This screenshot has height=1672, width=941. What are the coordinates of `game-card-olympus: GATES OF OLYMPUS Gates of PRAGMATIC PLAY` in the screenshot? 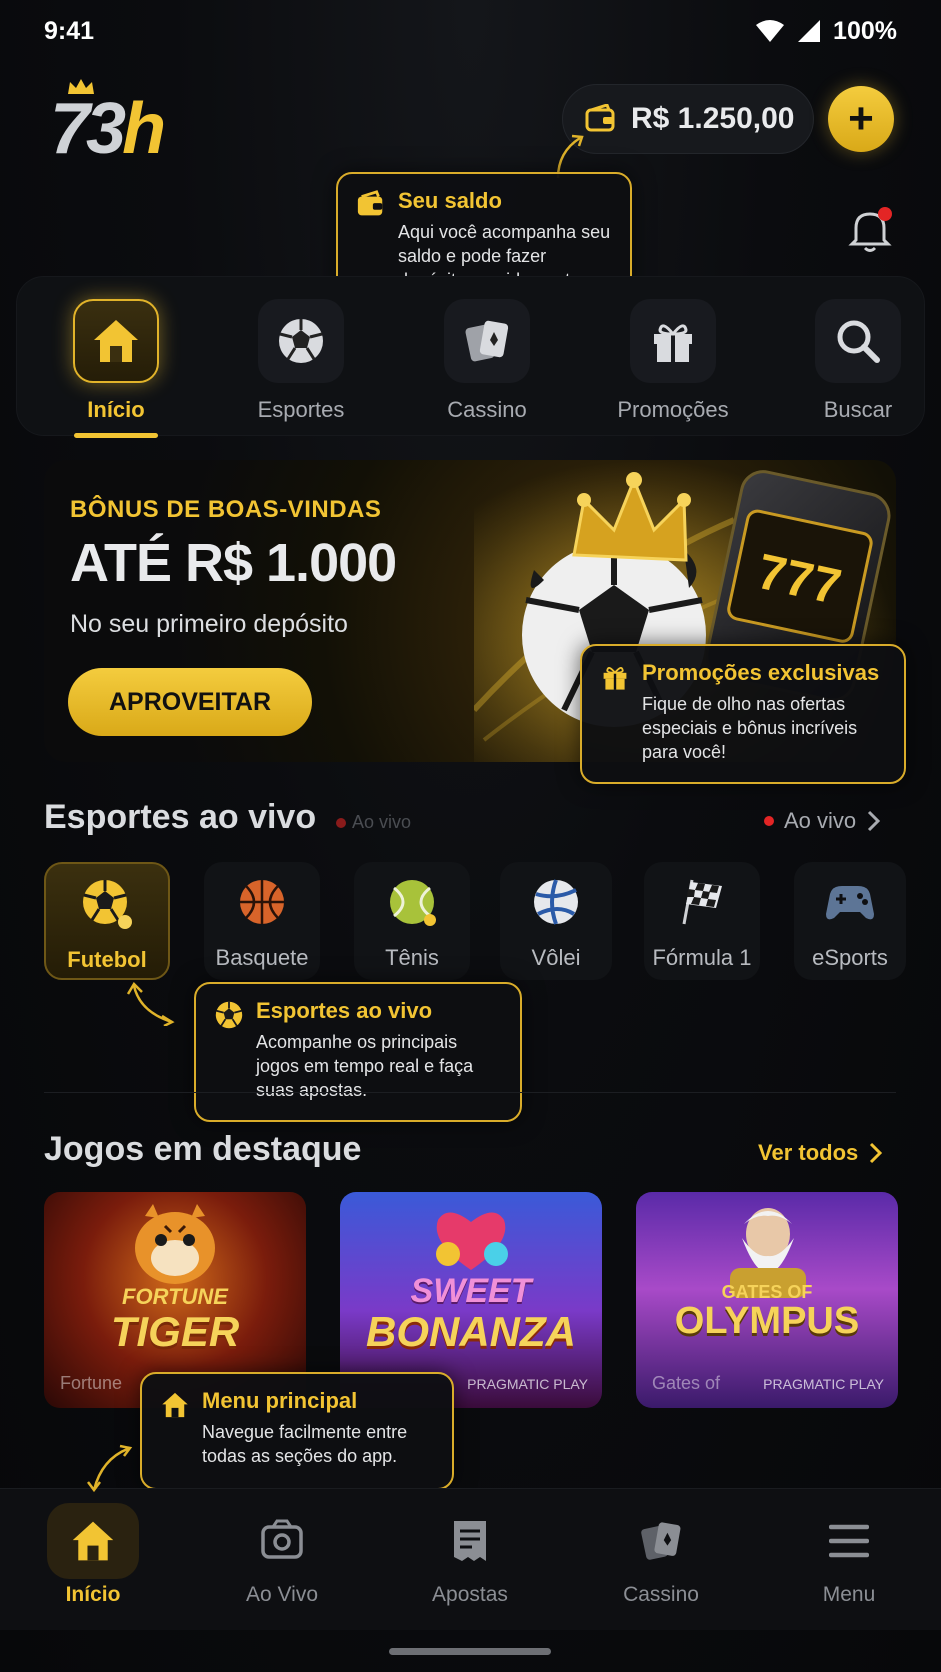 It's located at (767, 1300).